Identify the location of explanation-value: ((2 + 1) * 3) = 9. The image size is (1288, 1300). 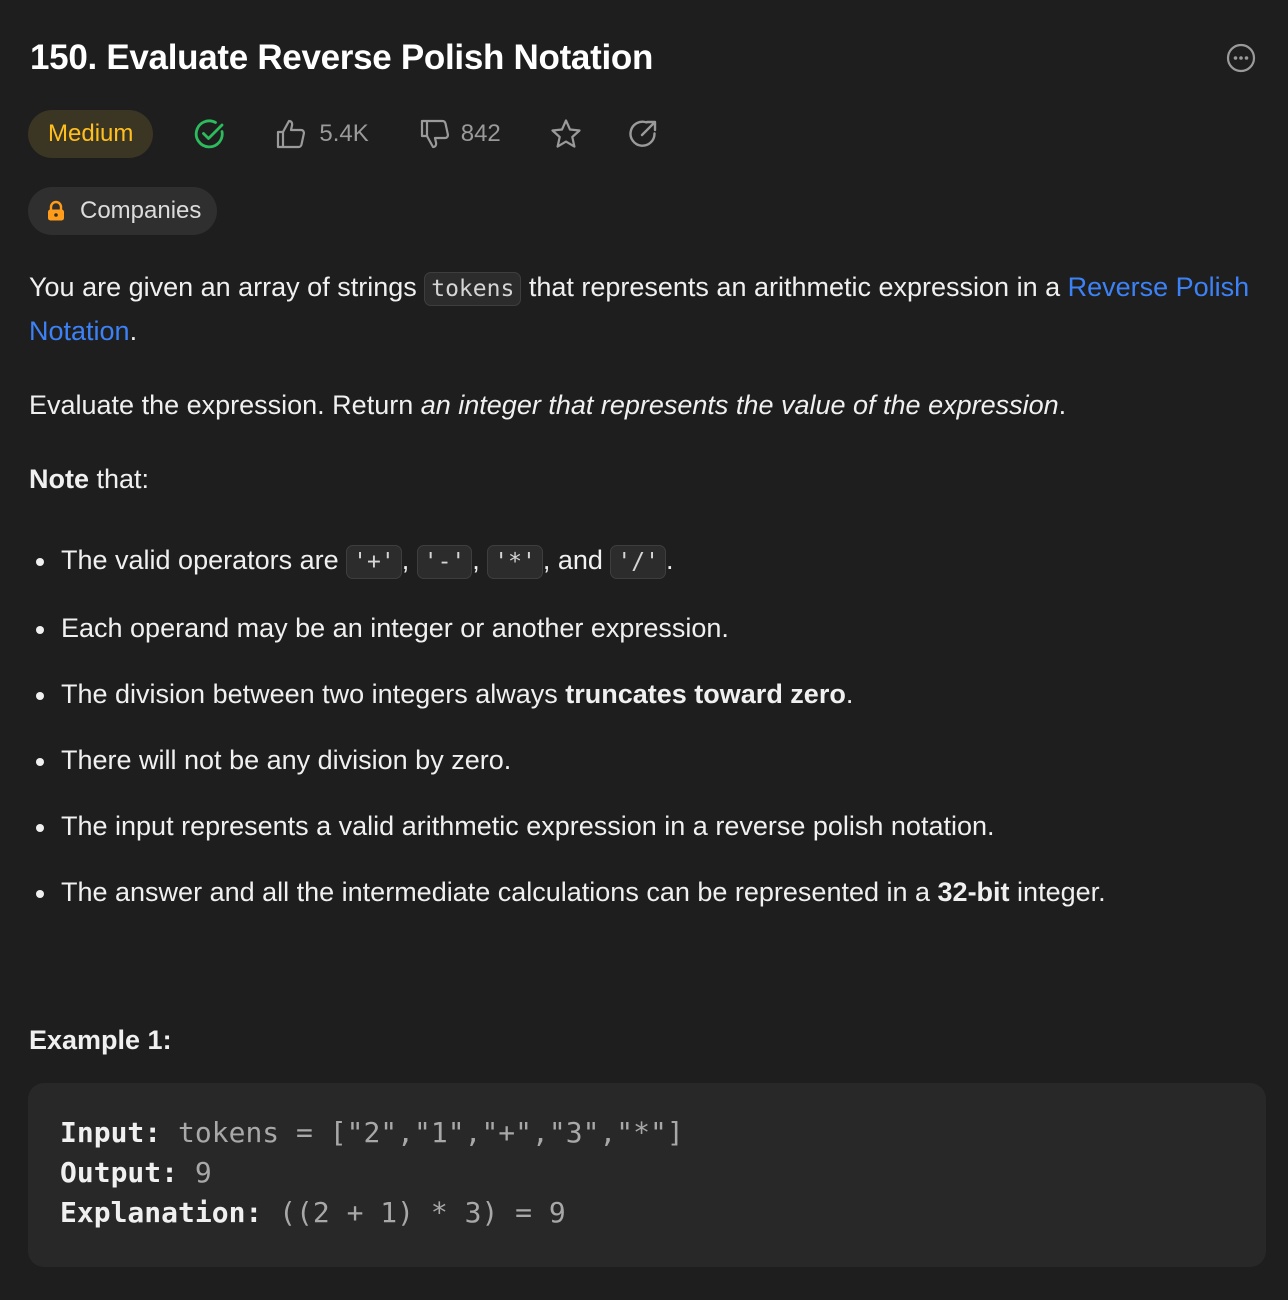
(414, 1212).